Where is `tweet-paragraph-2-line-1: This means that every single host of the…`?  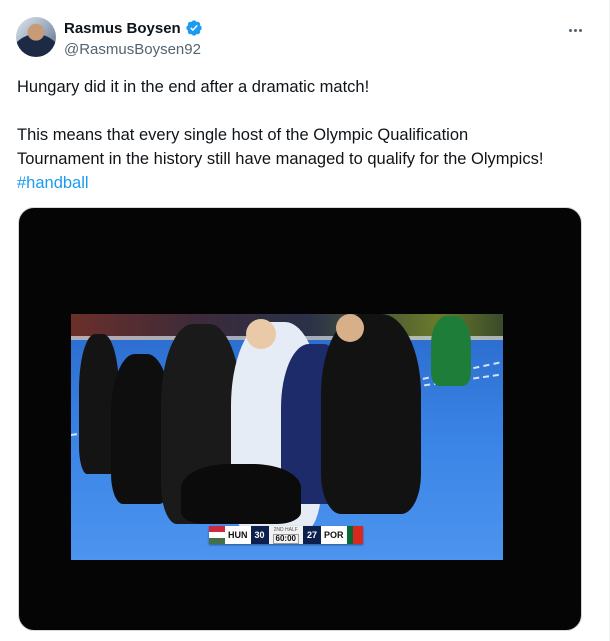 tweet-paragraph-2-line-1: This means that every single host of the… is located at coordinates (243, 135).